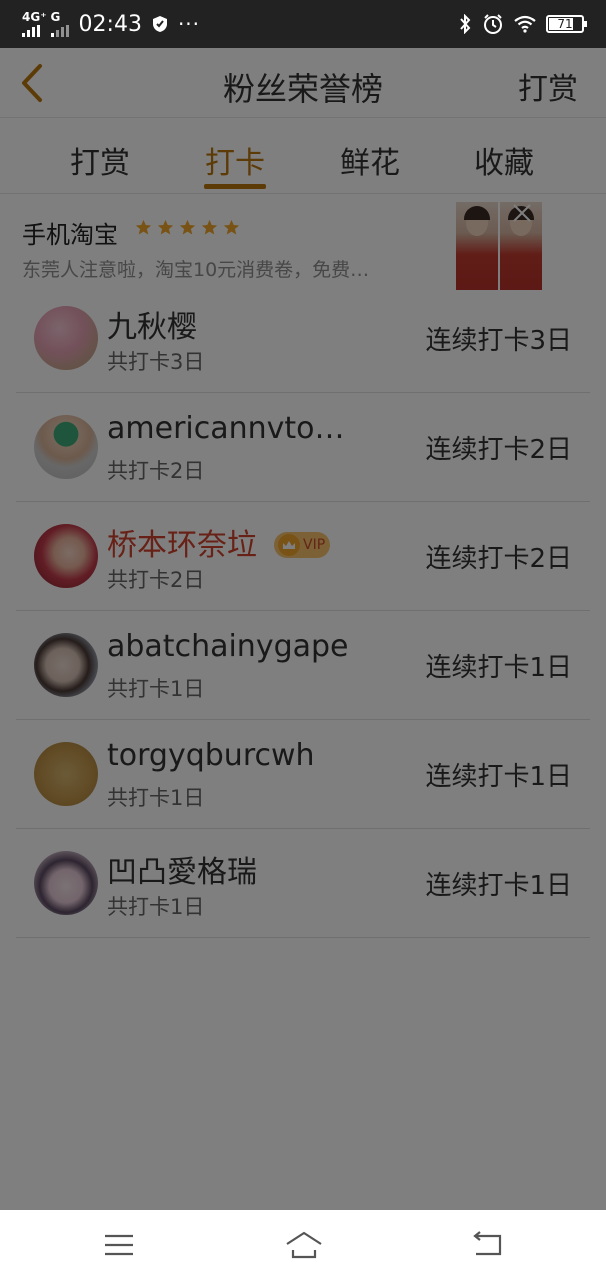 The height and width of the screenshot is (1280, 606). What do you see at coordinates (110, 24) in the screenshot?
I see `clock: 02:43` at bounding box center [110, 24].